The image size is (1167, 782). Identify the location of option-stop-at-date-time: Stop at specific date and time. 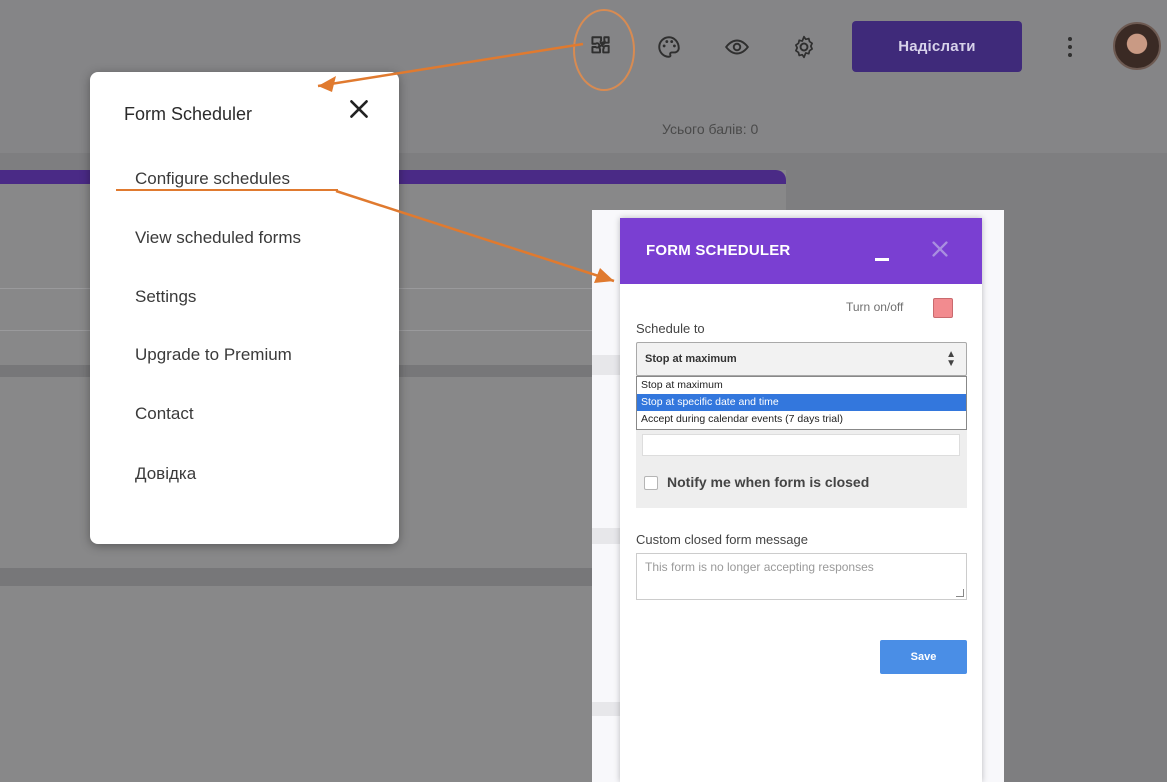
(801, 402).